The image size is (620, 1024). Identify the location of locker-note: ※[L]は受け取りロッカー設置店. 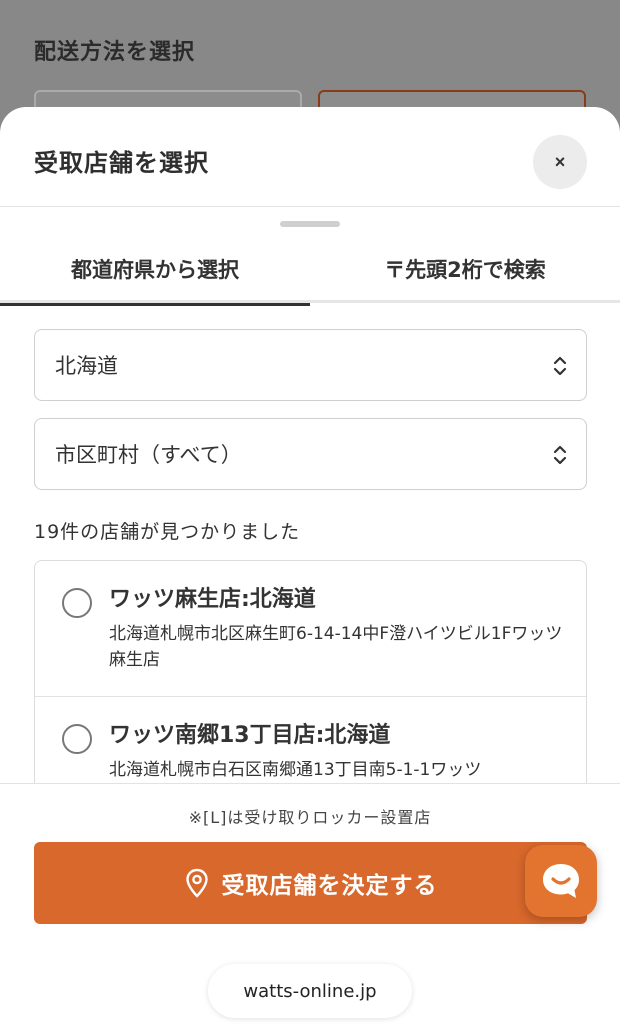
(310, 817).